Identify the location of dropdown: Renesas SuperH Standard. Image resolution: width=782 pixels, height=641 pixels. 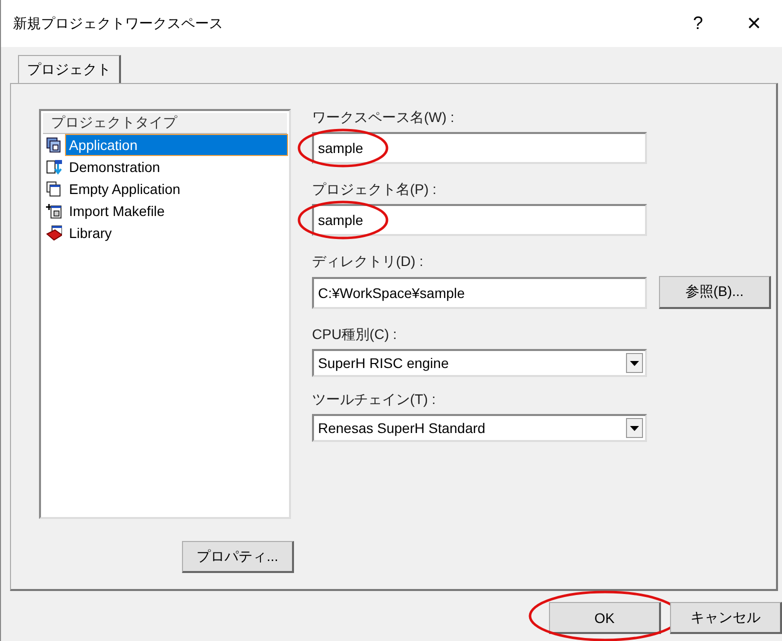
(479, 428).